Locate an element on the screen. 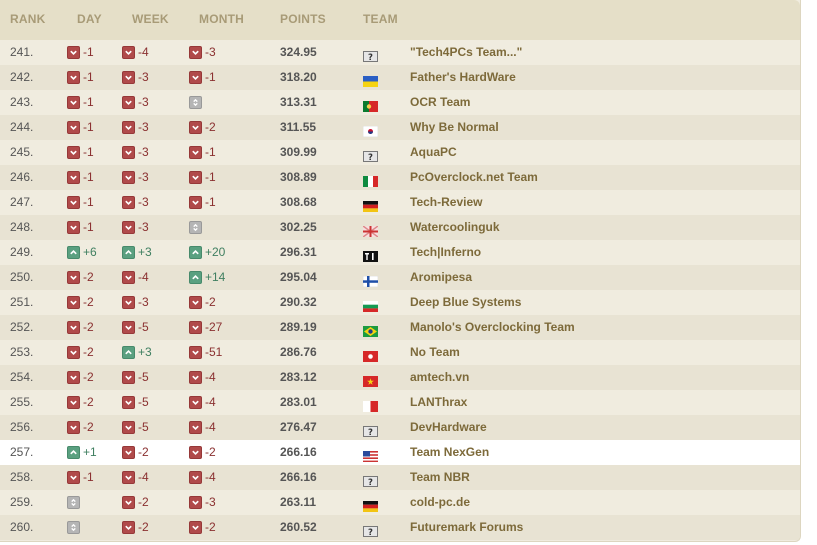  team-link: Why Be Normal is located at coordinates (454, 127).